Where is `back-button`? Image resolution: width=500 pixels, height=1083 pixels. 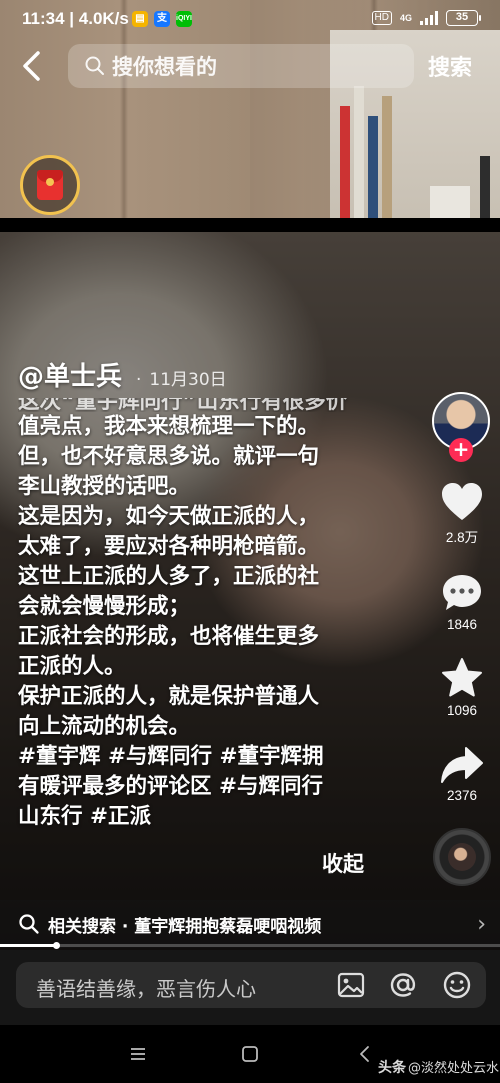 back-button is located at coordinates (33, 66).